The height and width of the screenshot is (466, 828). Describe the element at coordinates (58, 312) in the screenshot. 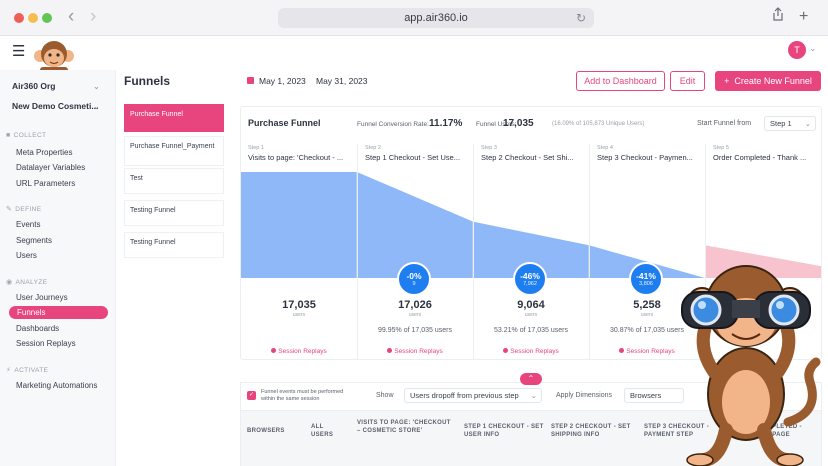

I see `sidebar-item-funnels: Funnels` at that location.